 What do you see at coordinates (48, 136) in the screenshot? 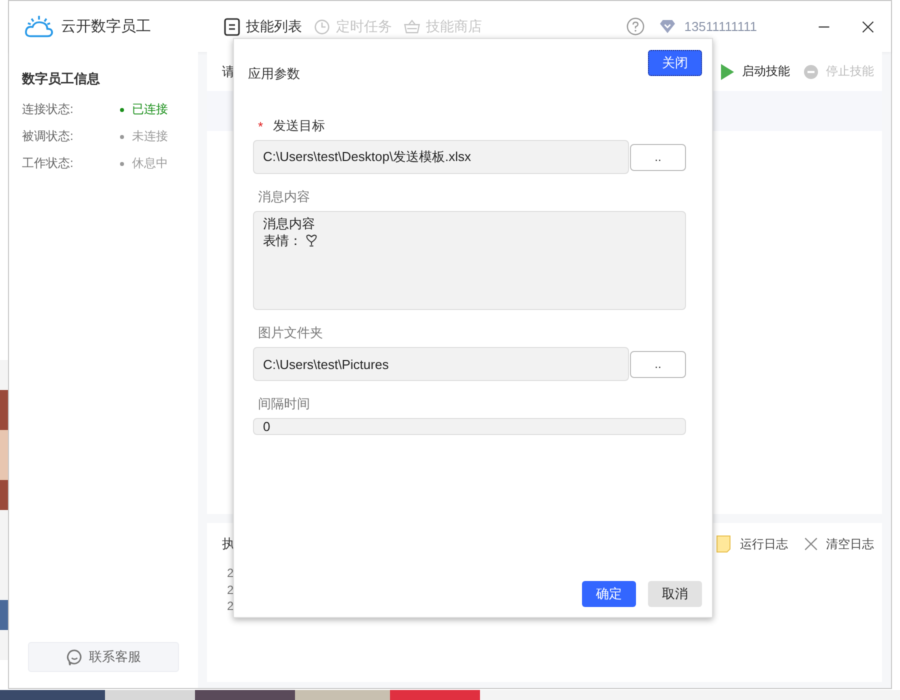
I see `status-label: 被调状态:` at bounding box center [48, 136].